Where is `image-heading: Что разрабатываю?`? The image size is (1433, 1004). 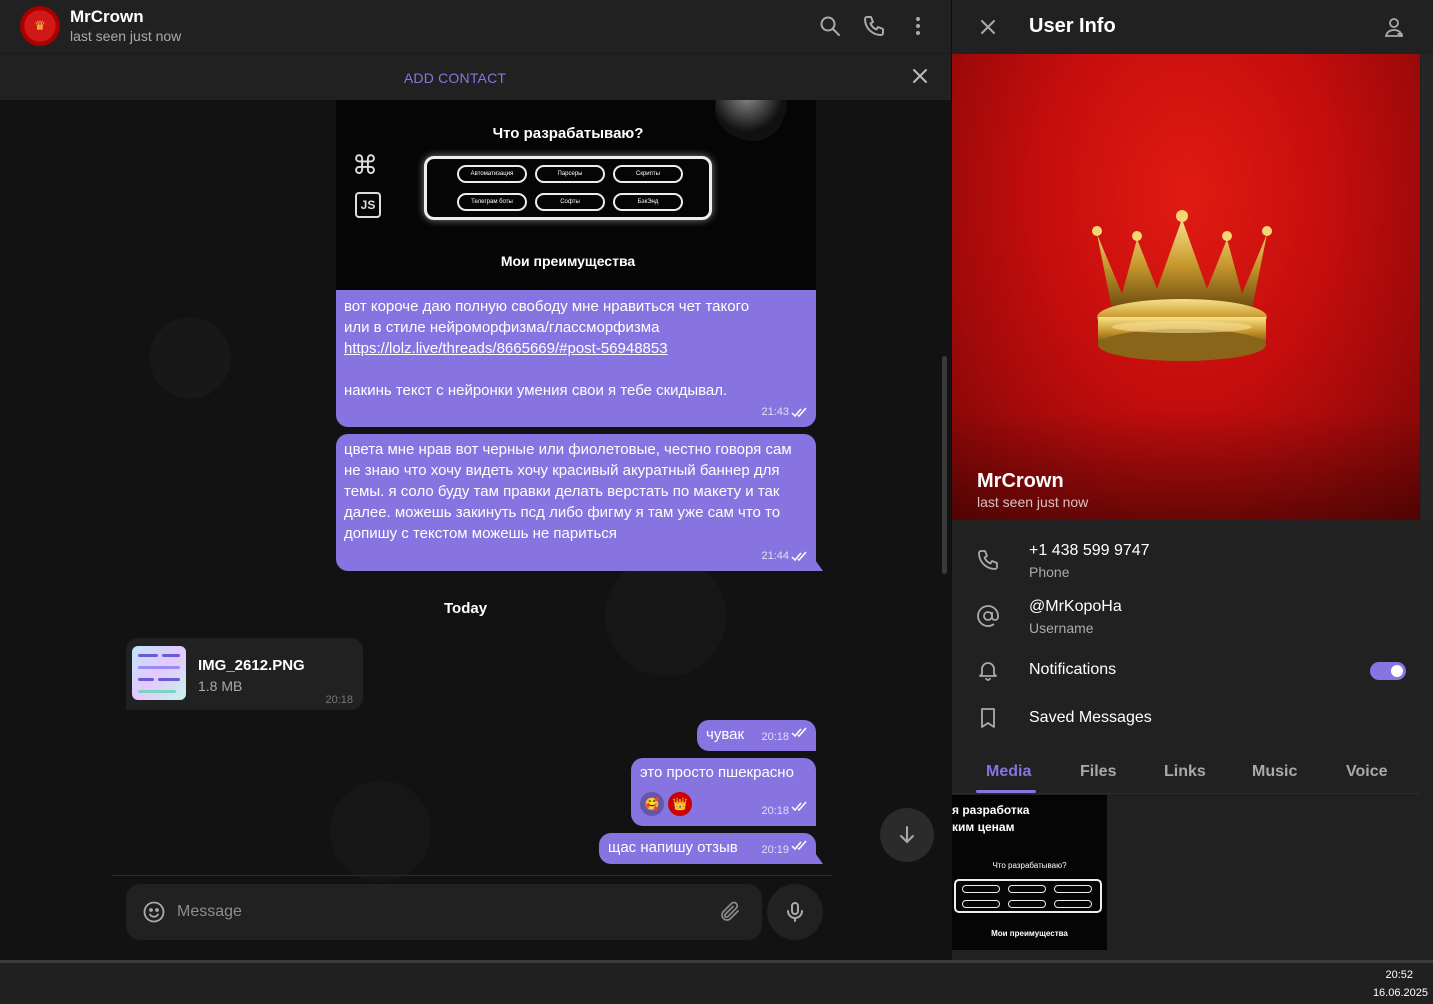 image-heading: Что разрабатываю? is located at coordinates (568, 133).